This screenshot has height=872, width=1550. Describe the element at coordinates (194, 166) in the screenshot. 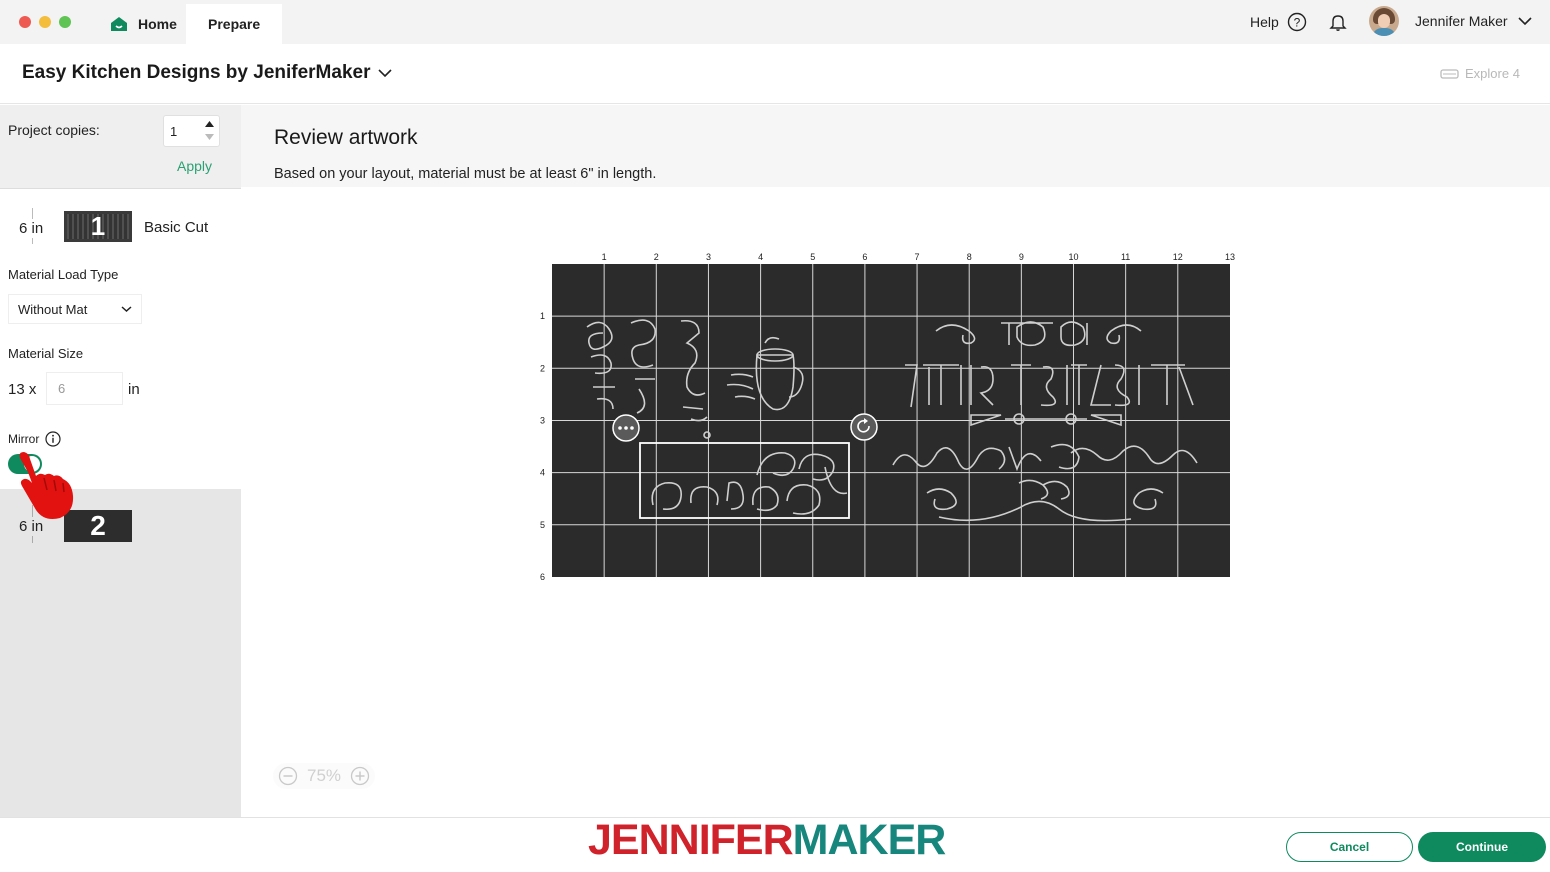

I see `apply-button: Apply` at that location.